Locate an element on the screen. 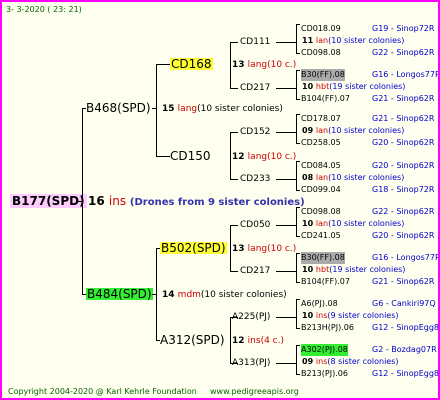 The width and height of the screenshot is (440, 400). great-grandparent-3: CD152 is located at coordinates (255, 132).